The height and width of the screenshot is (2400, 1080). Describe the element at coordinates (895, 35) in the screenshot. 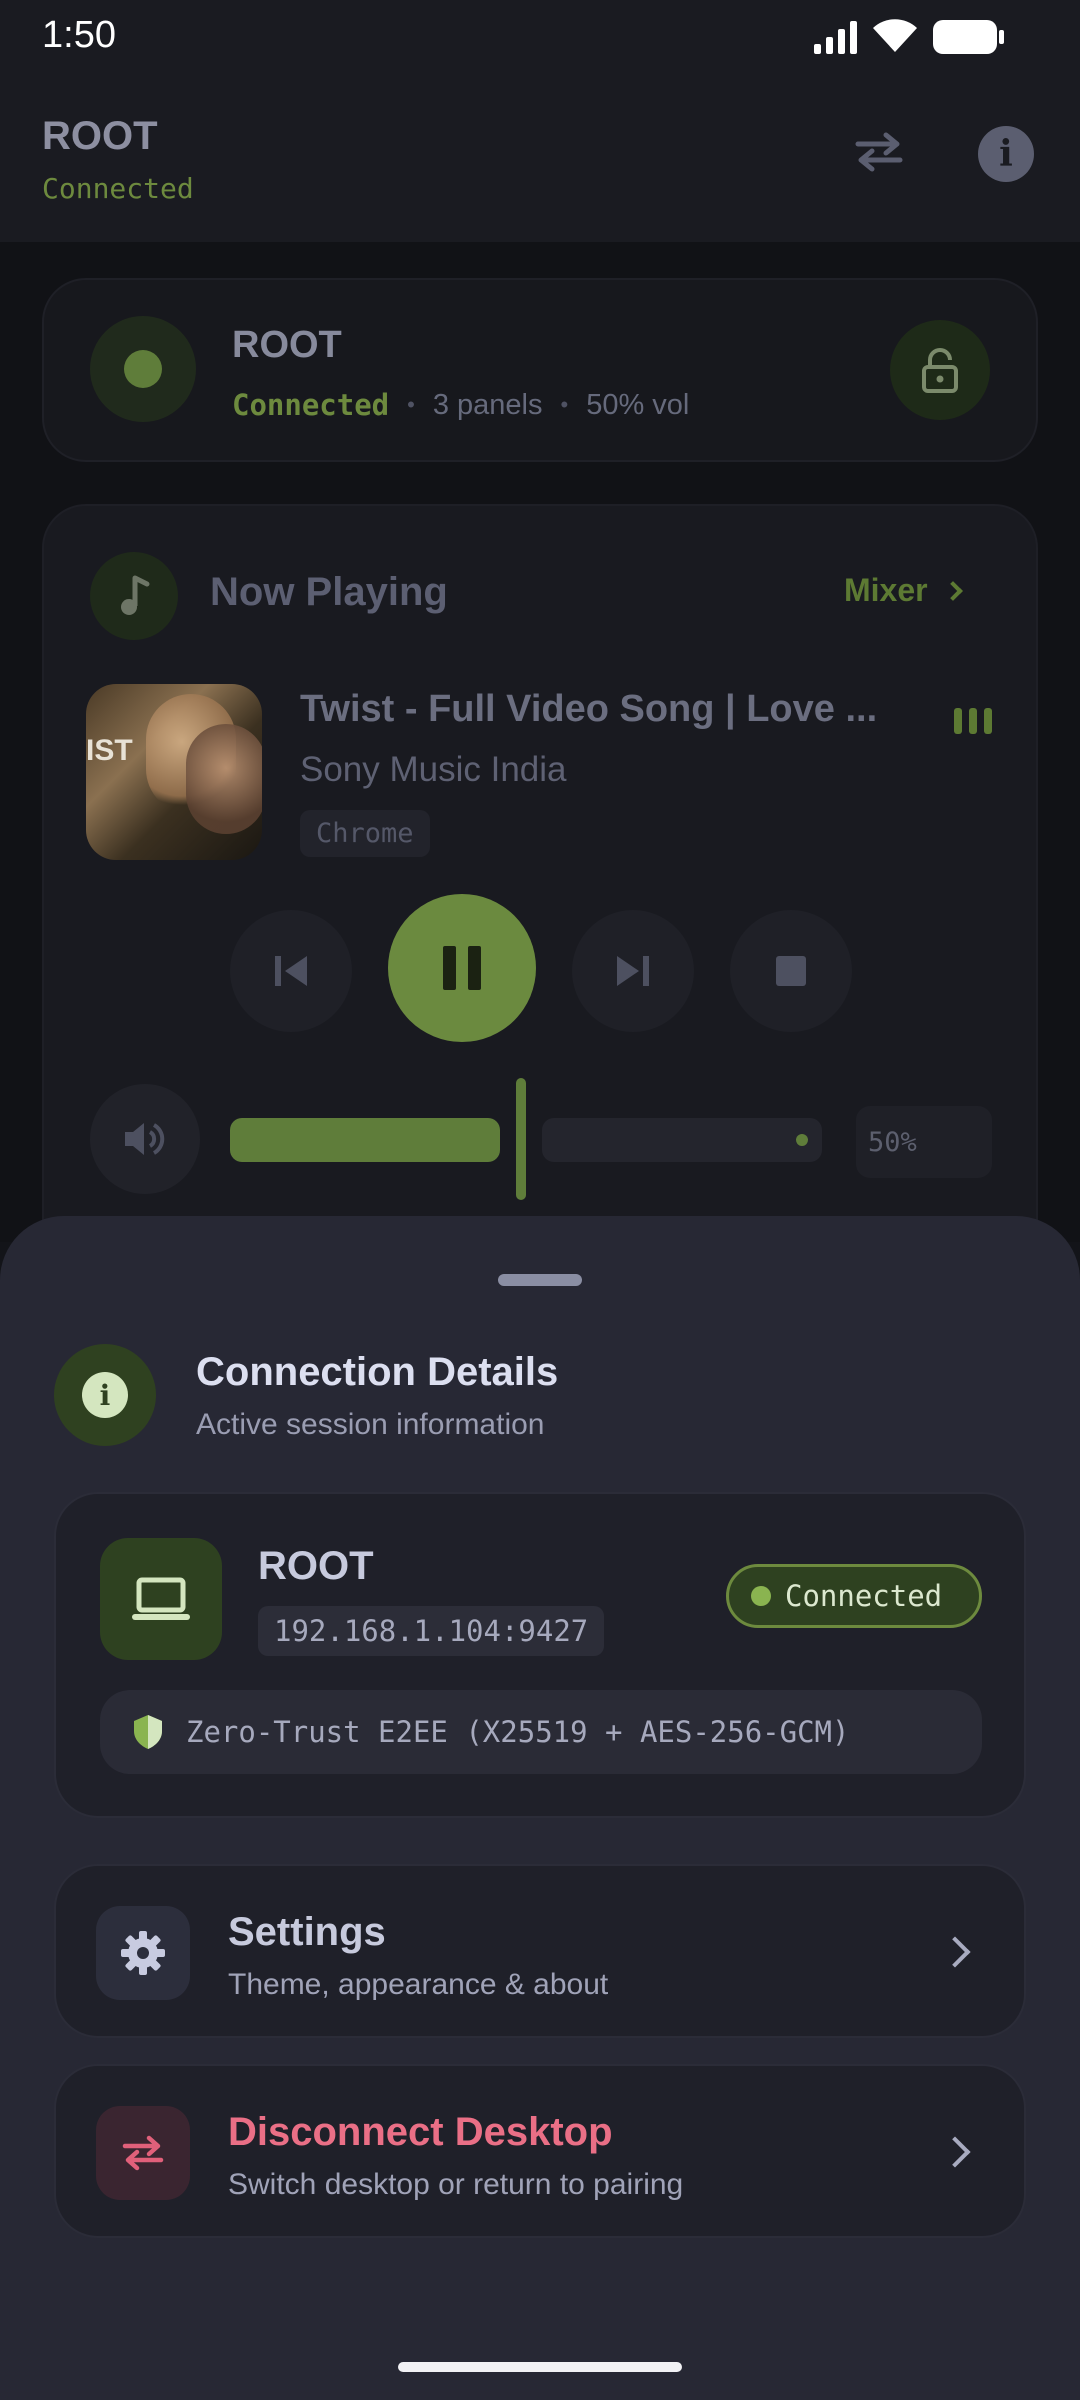

I see `wifi-icon` at that location.